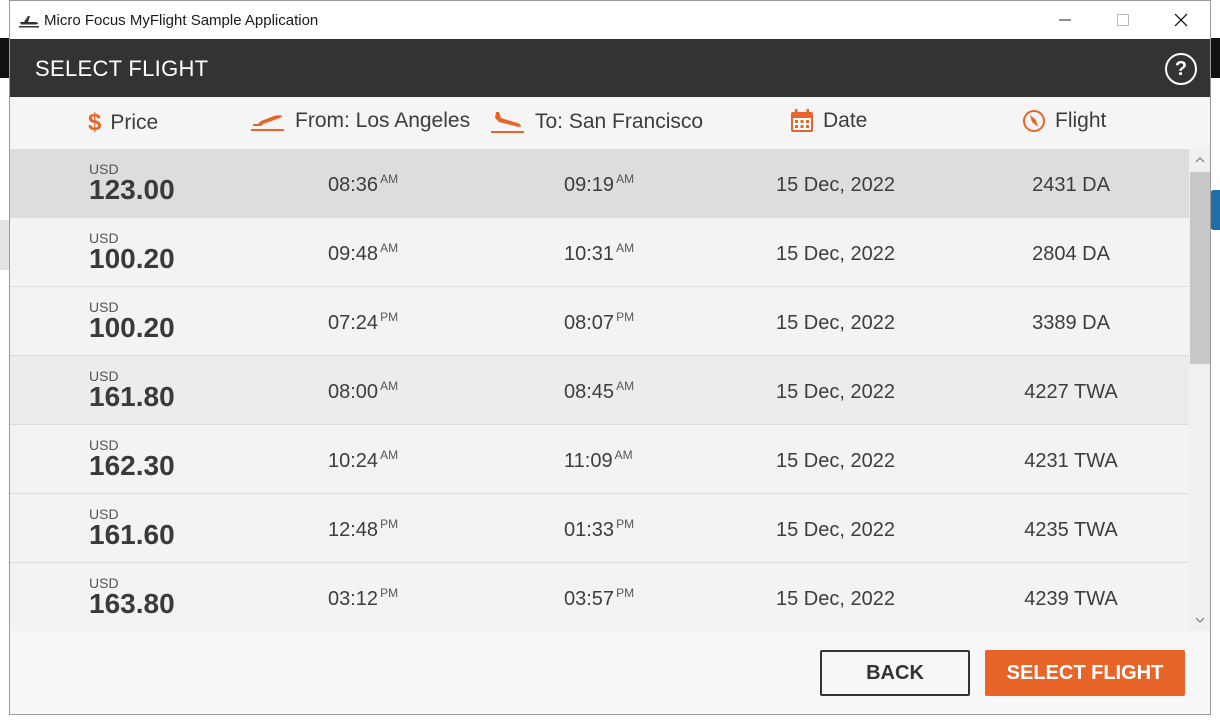 This screenshot has width=1220, height=723. Describe the element at coordinates (132, 465) in the screenshot. I see `price-value: 162.30` at that location.